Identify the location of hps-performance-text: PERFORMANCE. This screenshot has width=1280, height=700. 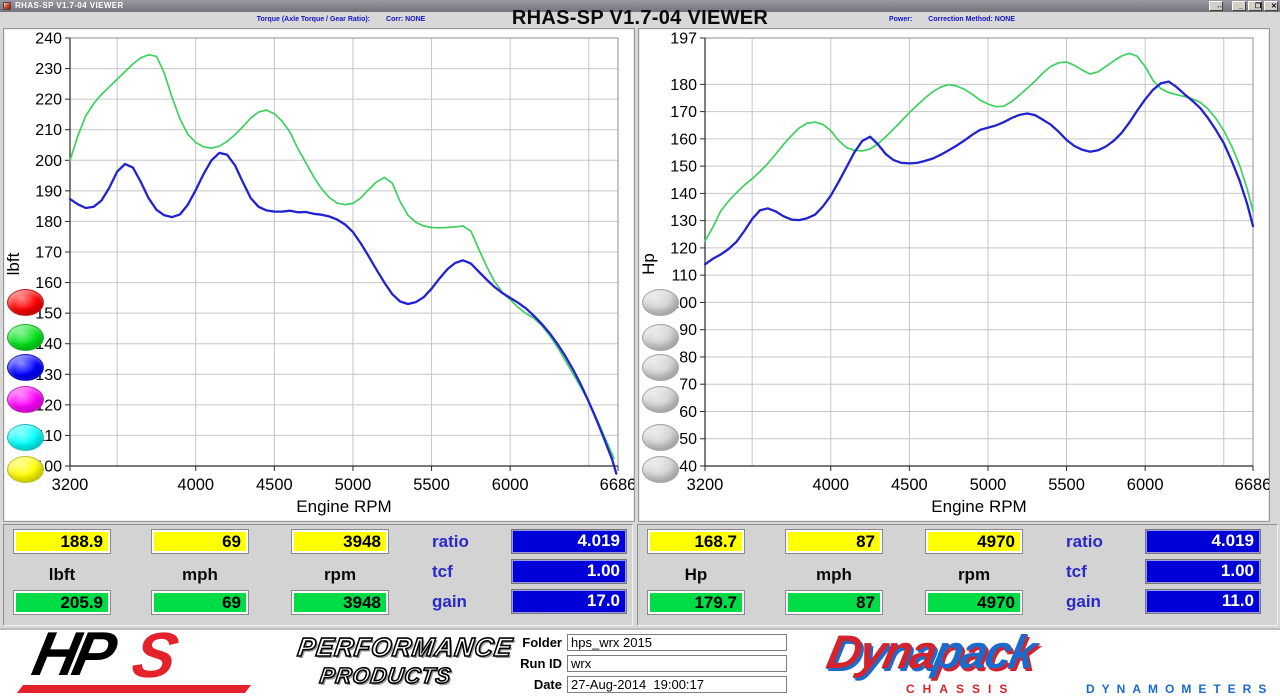
(405, 647).